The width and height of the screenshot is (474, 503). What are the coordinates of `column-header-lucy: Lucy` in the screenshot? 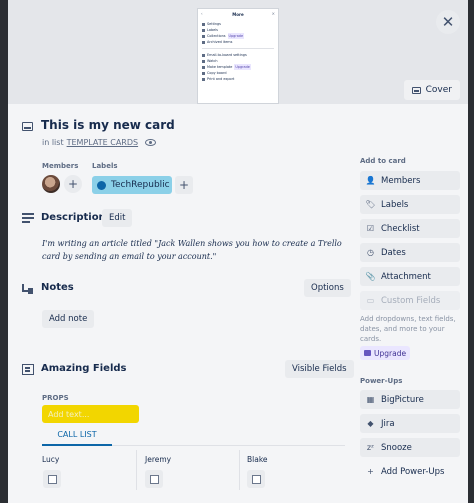 It's located at (51, 459).